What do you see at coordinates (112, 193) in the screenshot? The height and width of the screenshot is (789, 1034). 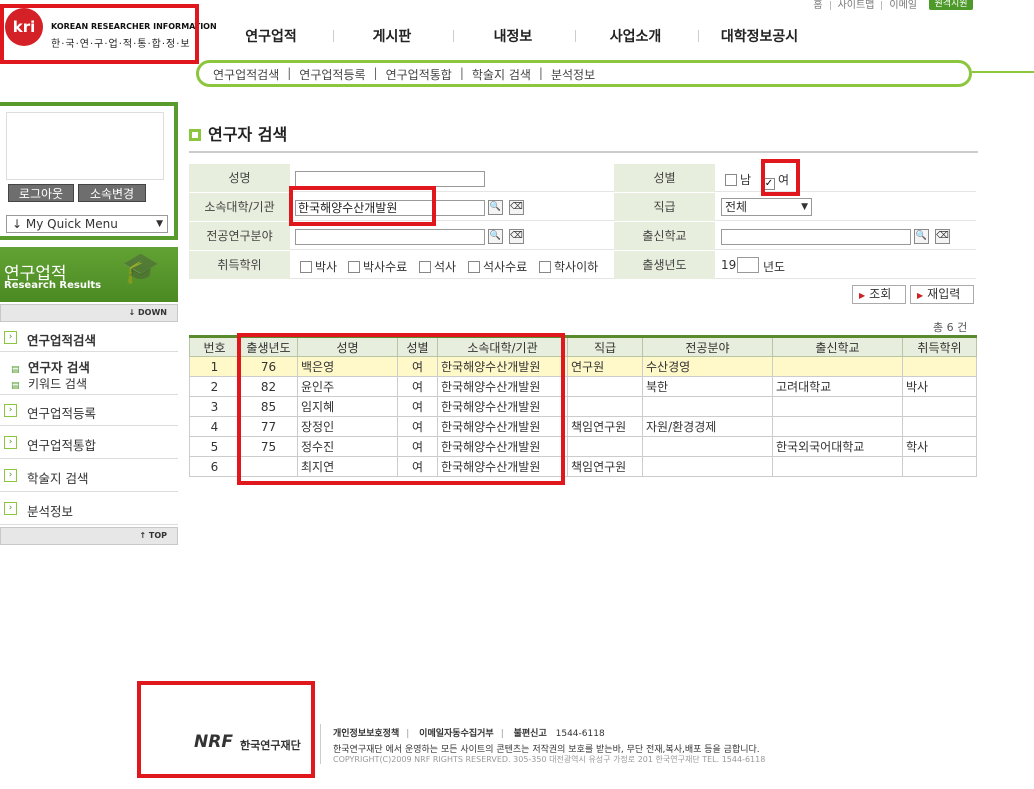 I see `change-org-button: 소속변경` at bounding box center [112, 193].